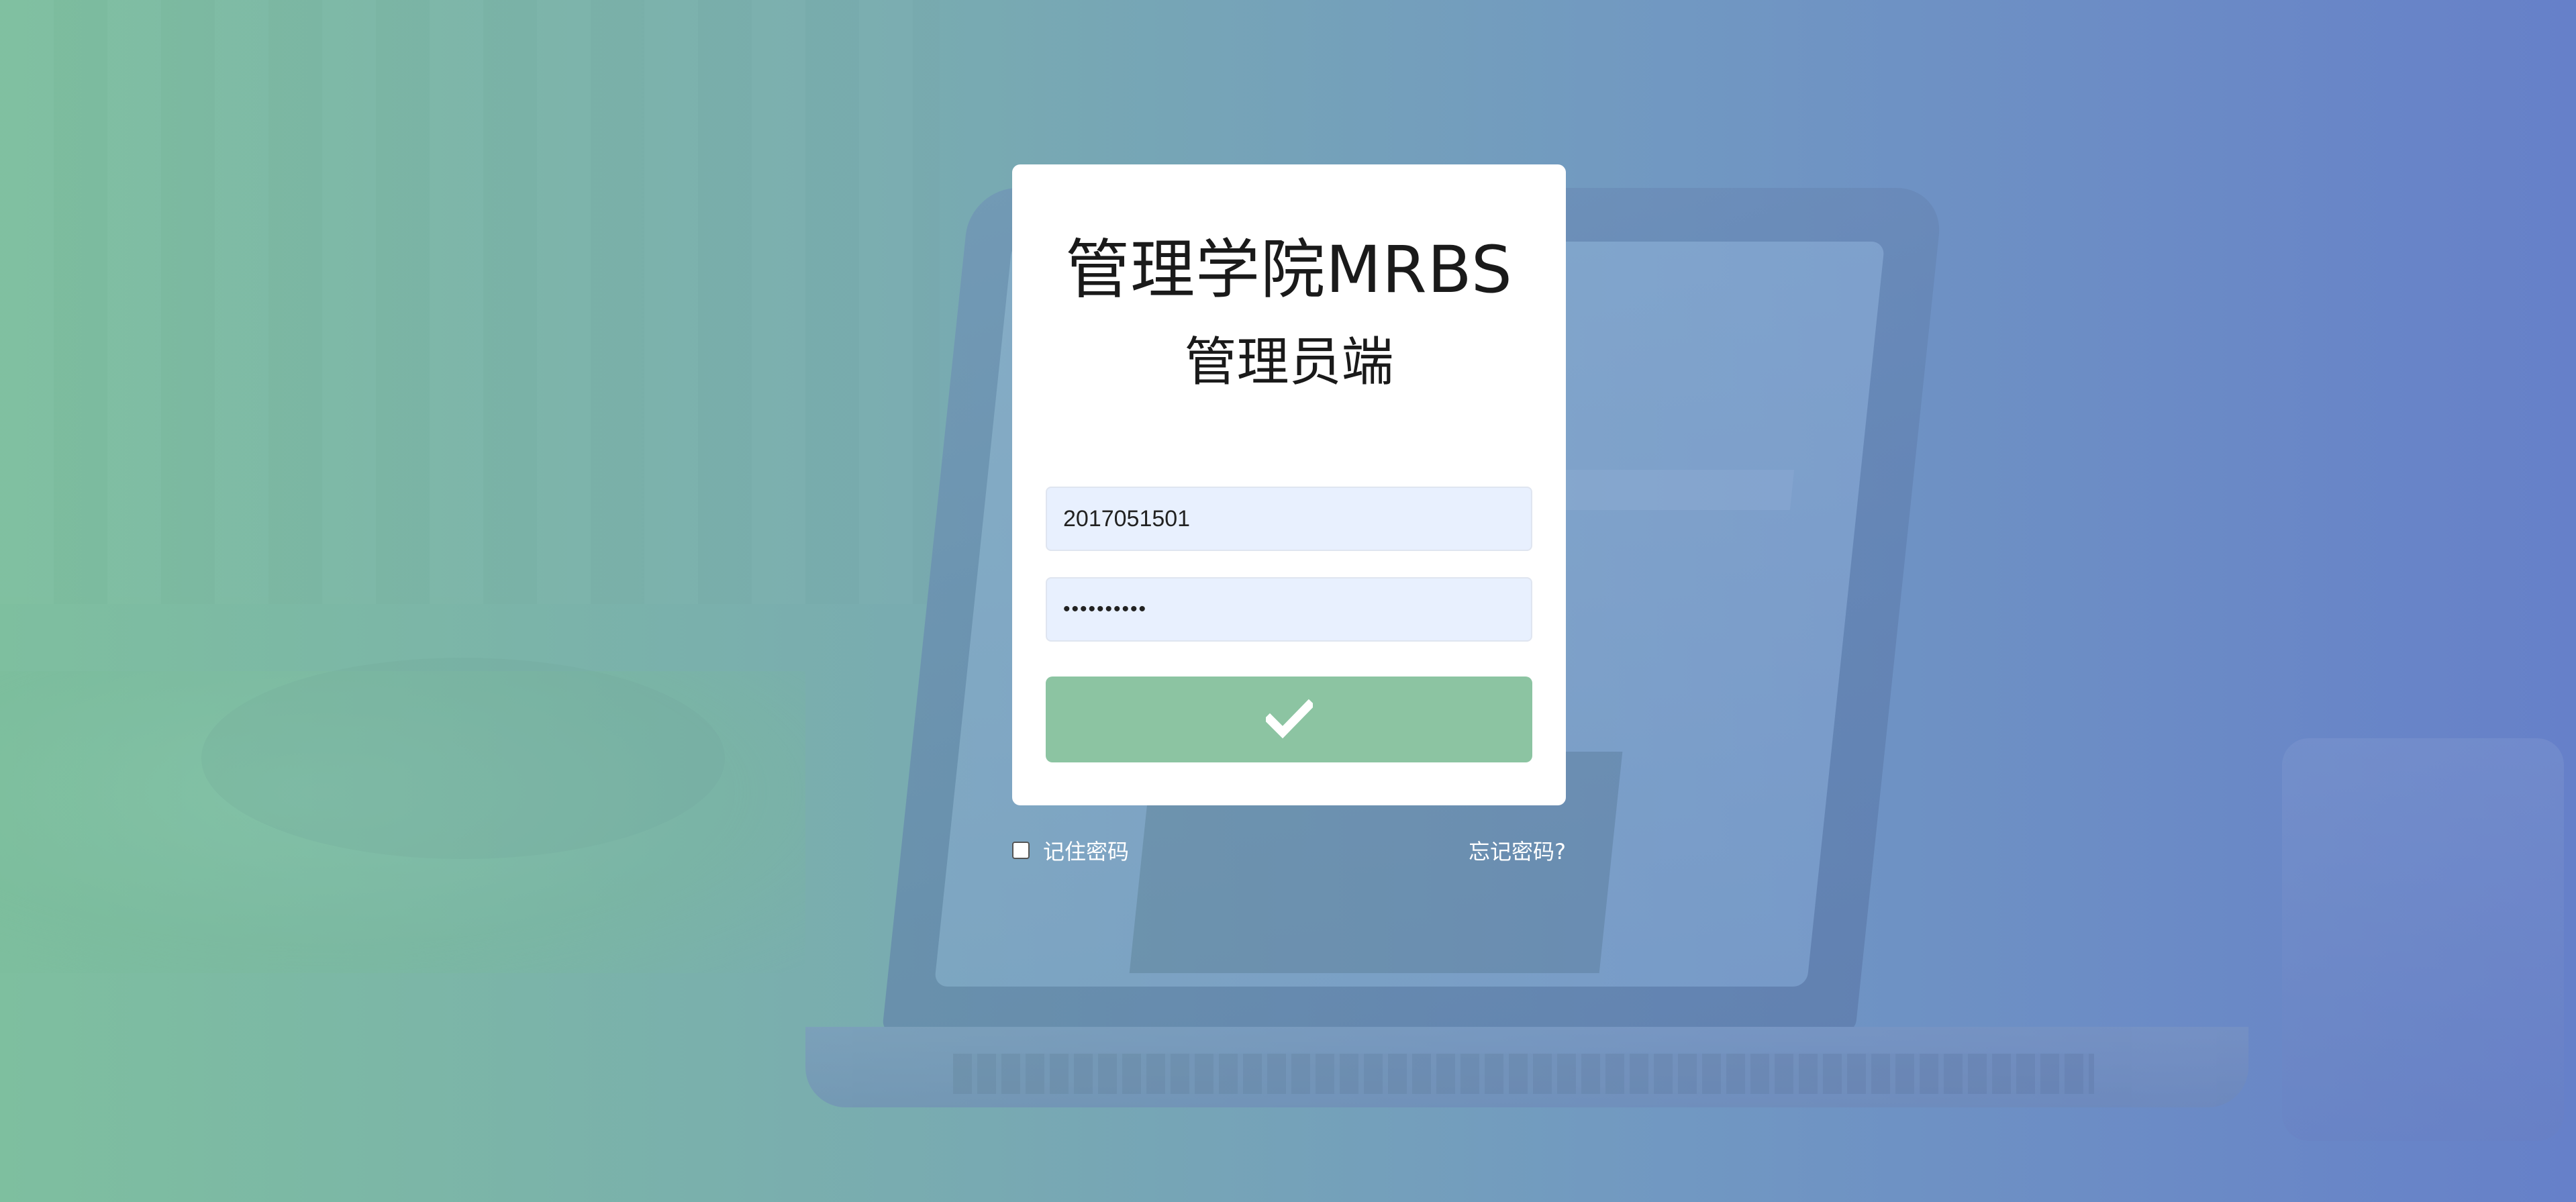 The image size is (2576, 1202). What do you see at coordinates (1289, 609) in the screenshot?
I see `password-input` at bounding box center [1289, 609].